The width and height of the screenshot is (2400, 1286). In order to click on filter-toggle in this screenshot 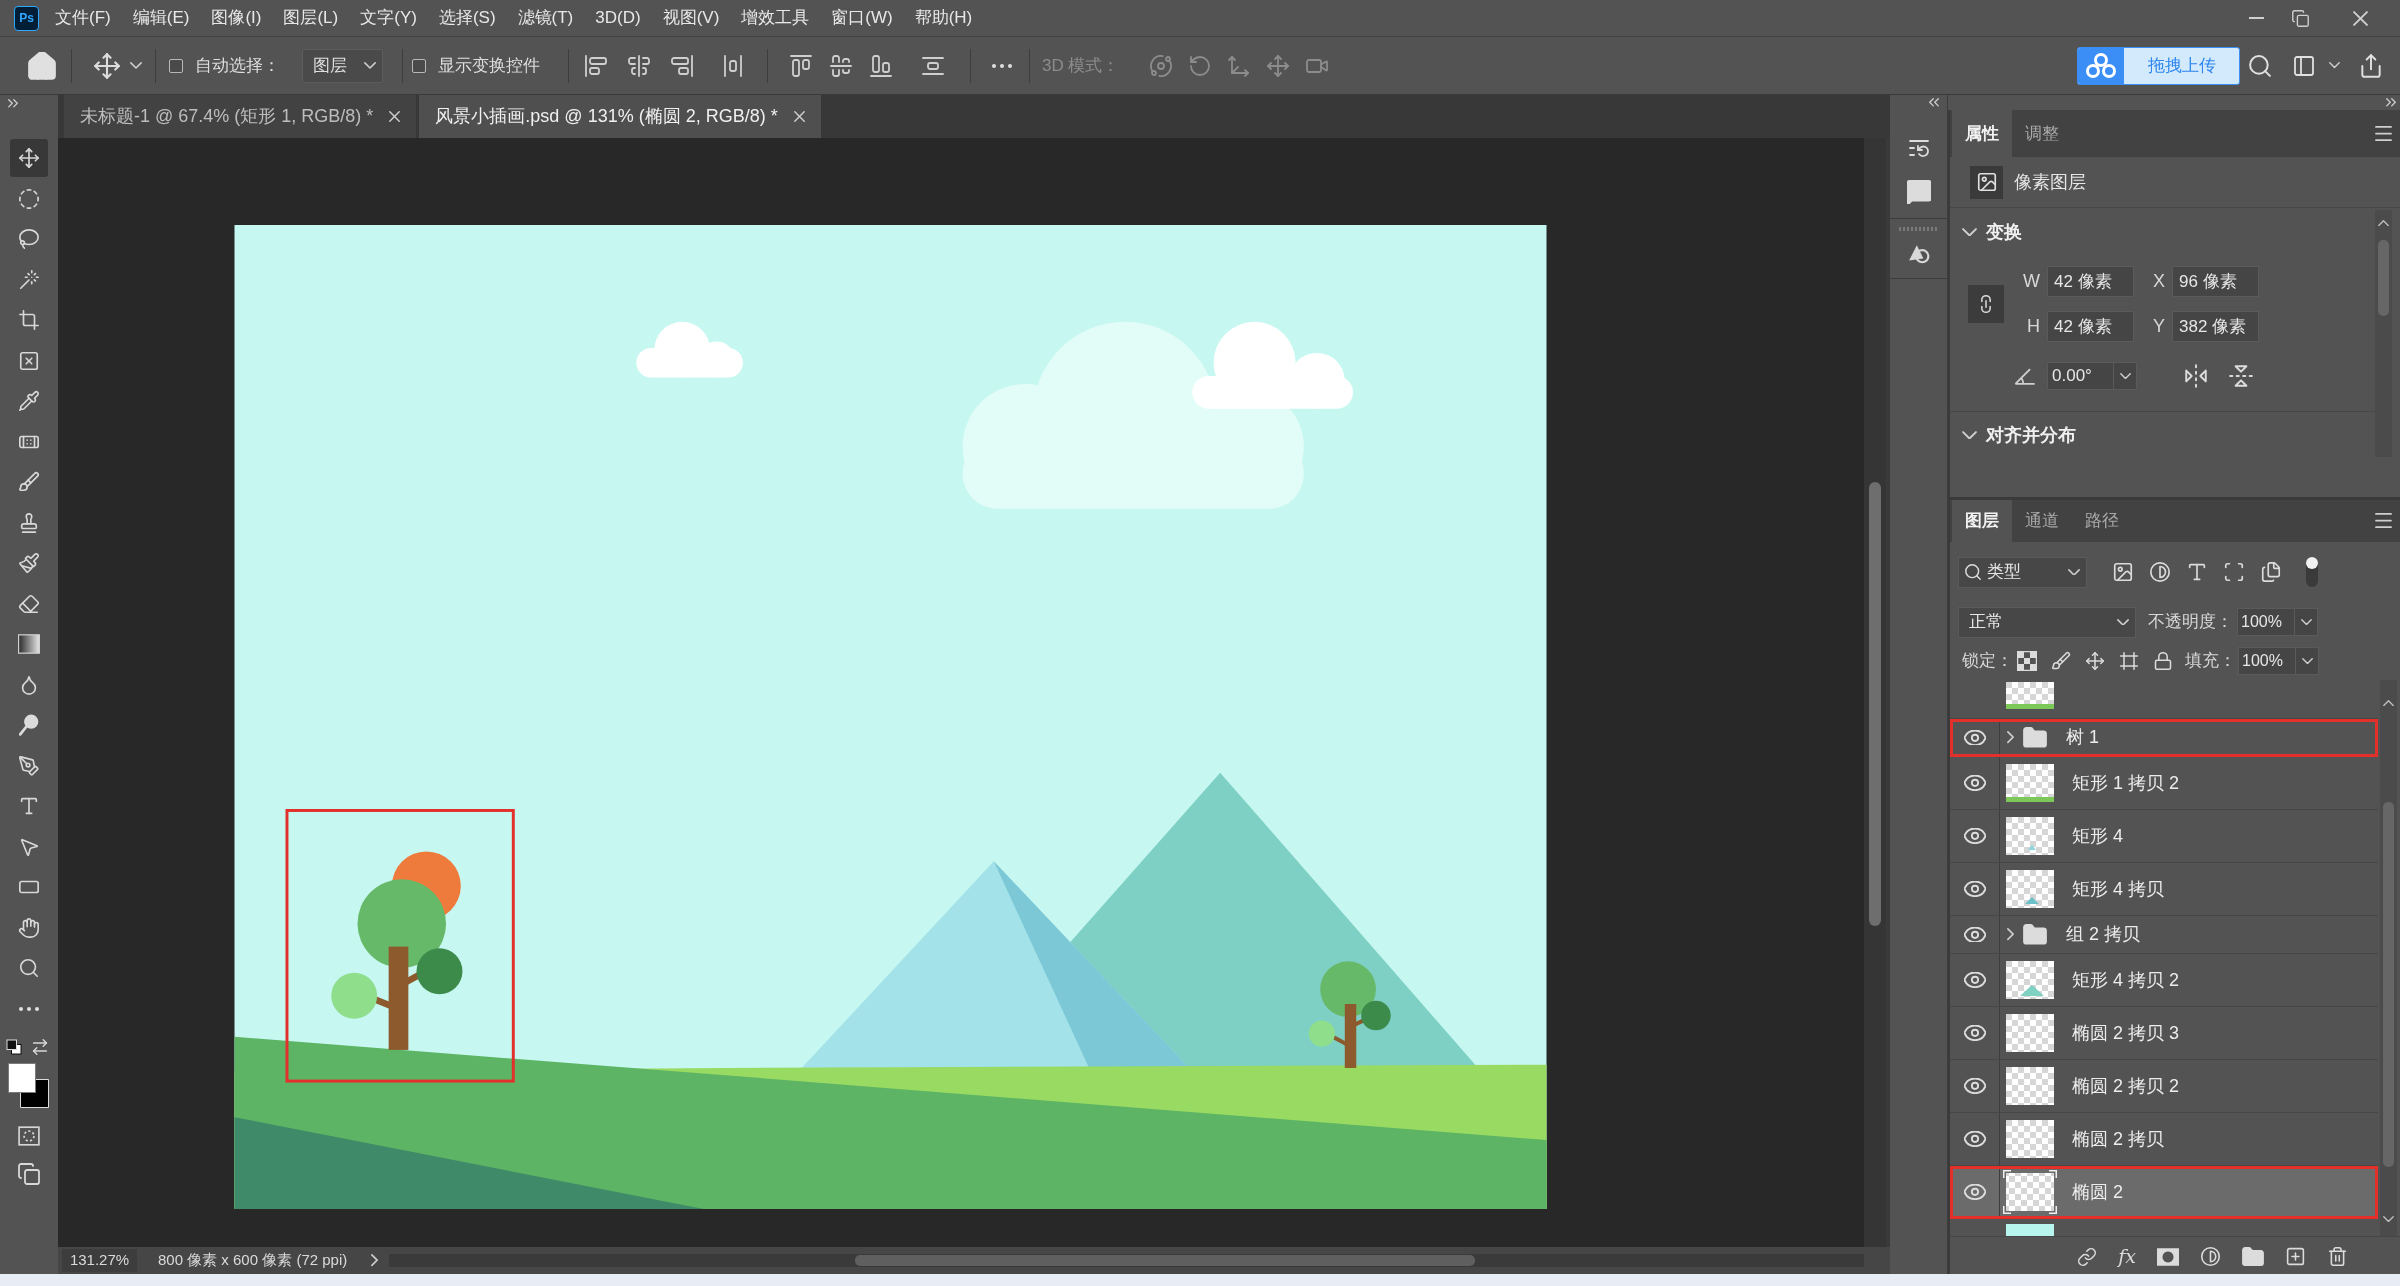, I will do `click(2312, 572)`.